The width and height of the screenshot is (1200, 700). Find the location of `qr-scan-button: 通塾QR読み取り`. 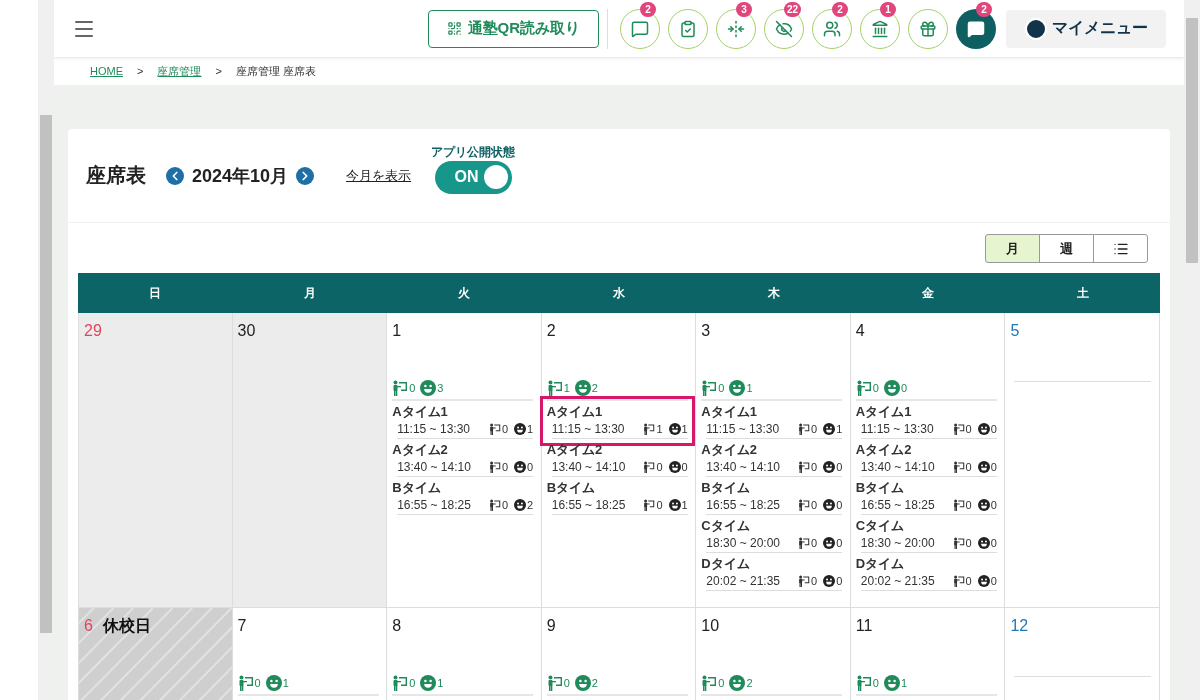

qr-scan-button: 通塾QR読み取り is located at coordinates (513, 28).